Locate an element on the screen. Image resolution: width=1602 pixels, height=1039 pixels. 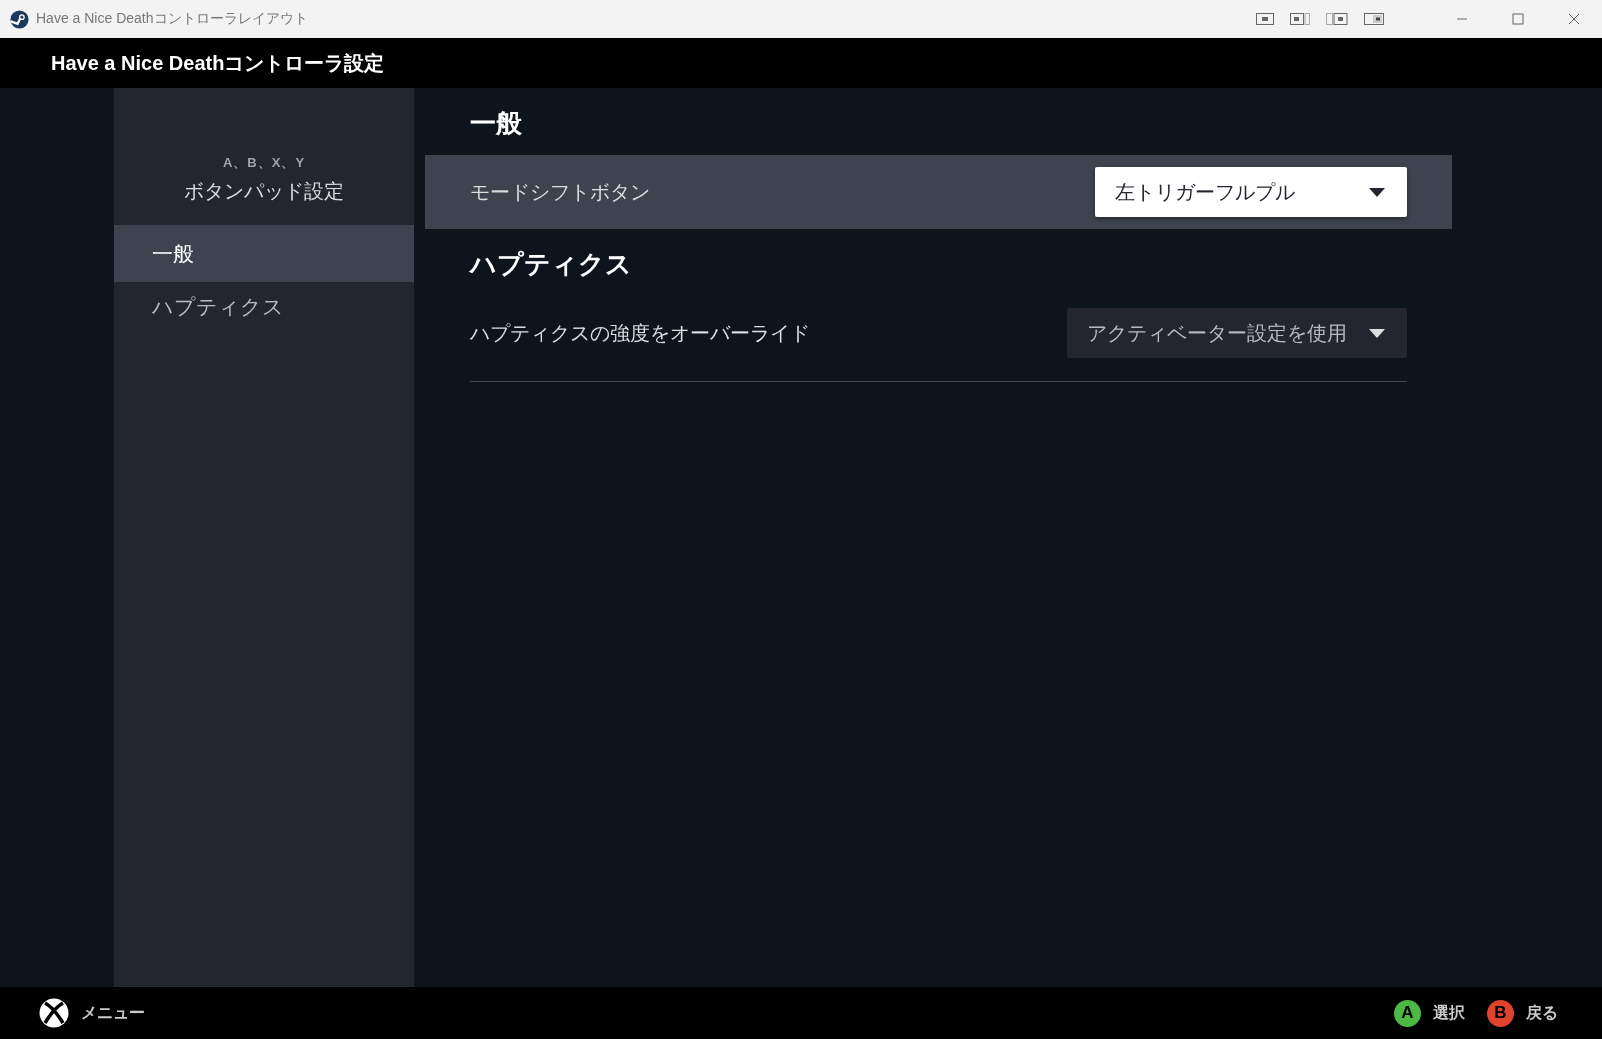
controller-button-badge: B is located at coordinates (1500, 1013).